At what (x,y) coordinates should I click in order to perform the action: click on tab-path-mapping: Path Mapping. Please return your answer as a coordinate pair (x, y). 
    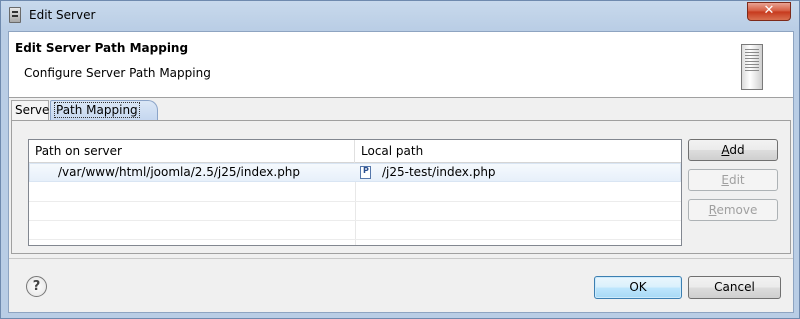
    Looking at the image, I should click on (104, 110).